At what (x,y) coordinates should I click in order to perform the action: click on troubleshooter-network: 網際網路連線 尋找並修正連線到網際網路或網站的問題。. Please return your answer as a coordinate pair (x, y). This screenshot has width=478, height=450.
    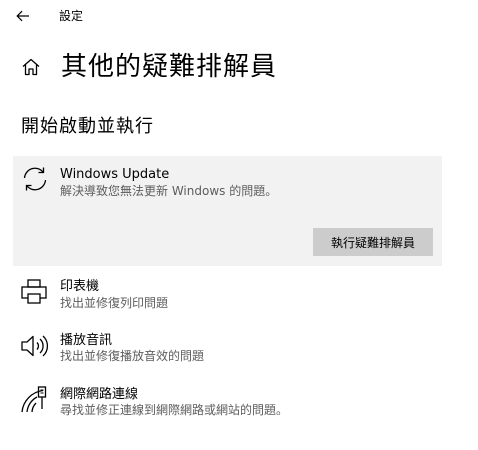
    Looking at the image, I should click on (227, 405).